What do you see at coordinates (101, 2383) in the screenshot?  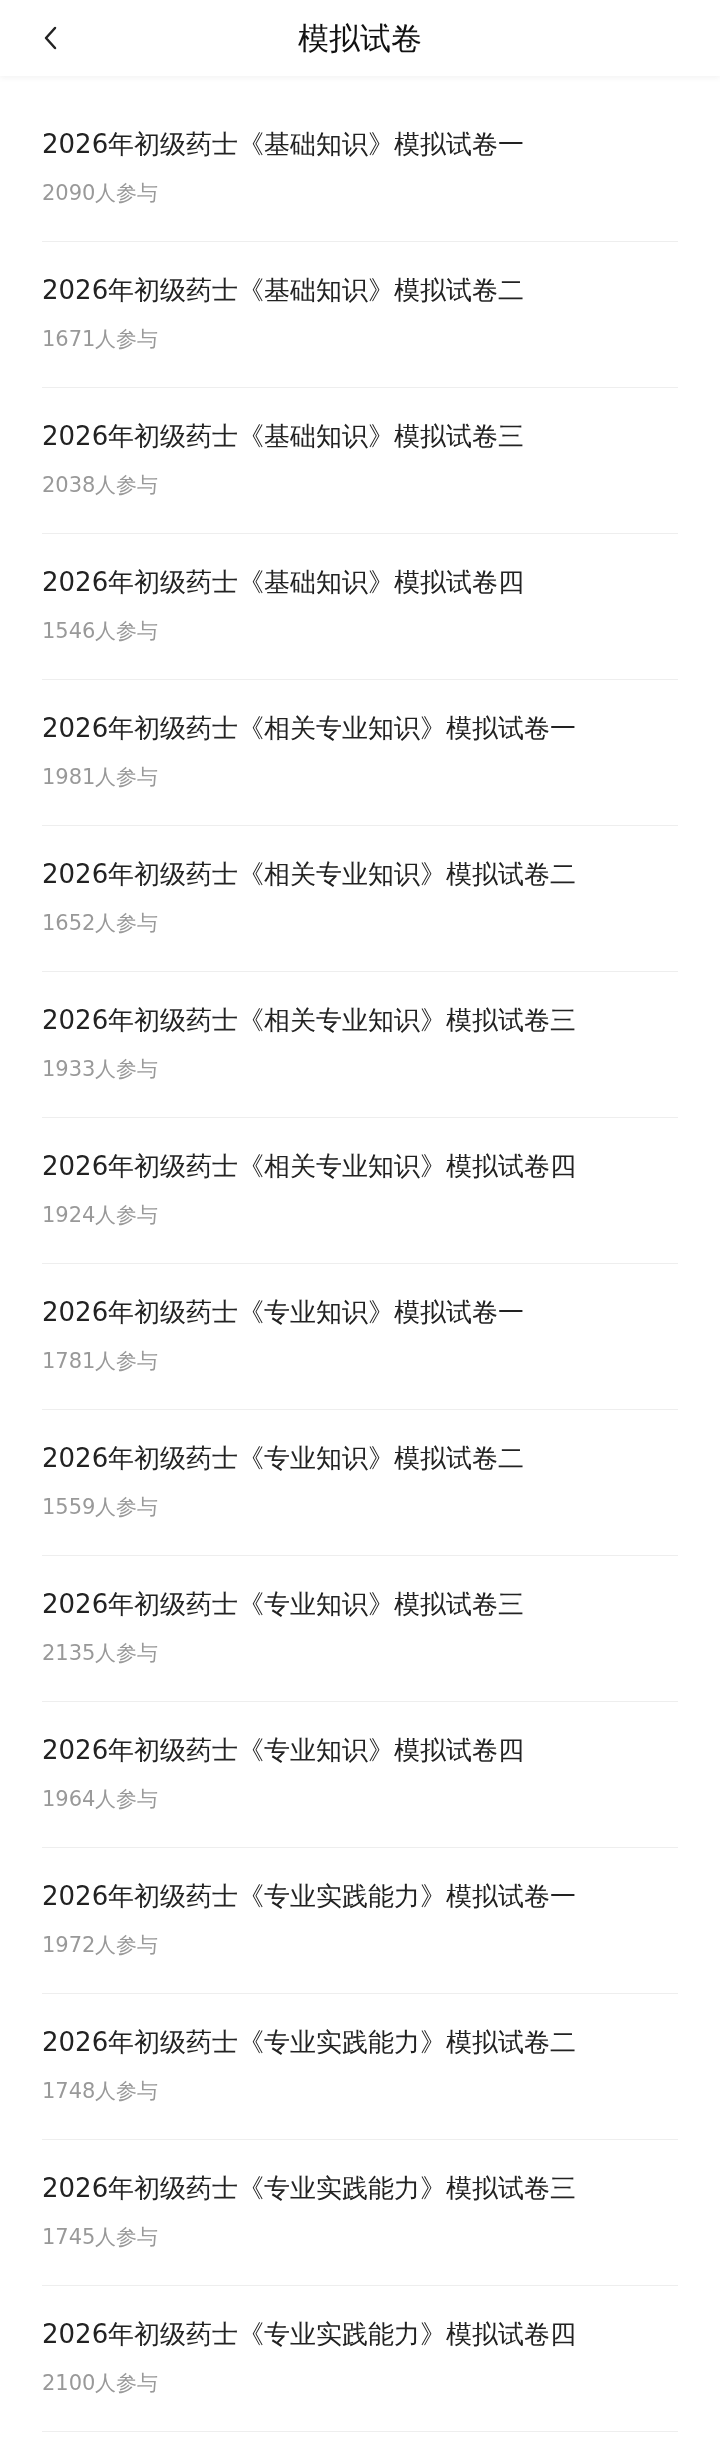 I see `participant-count: 2100人参与` at bounding box center [101, 2383].